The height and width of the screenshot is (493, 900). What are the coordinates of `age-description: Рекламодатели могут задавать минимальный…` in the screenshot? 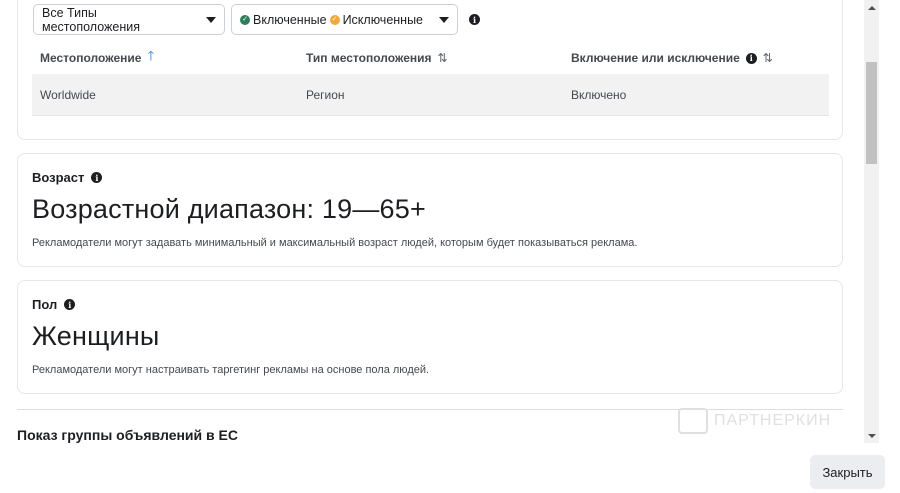 It's located at (335, 243).